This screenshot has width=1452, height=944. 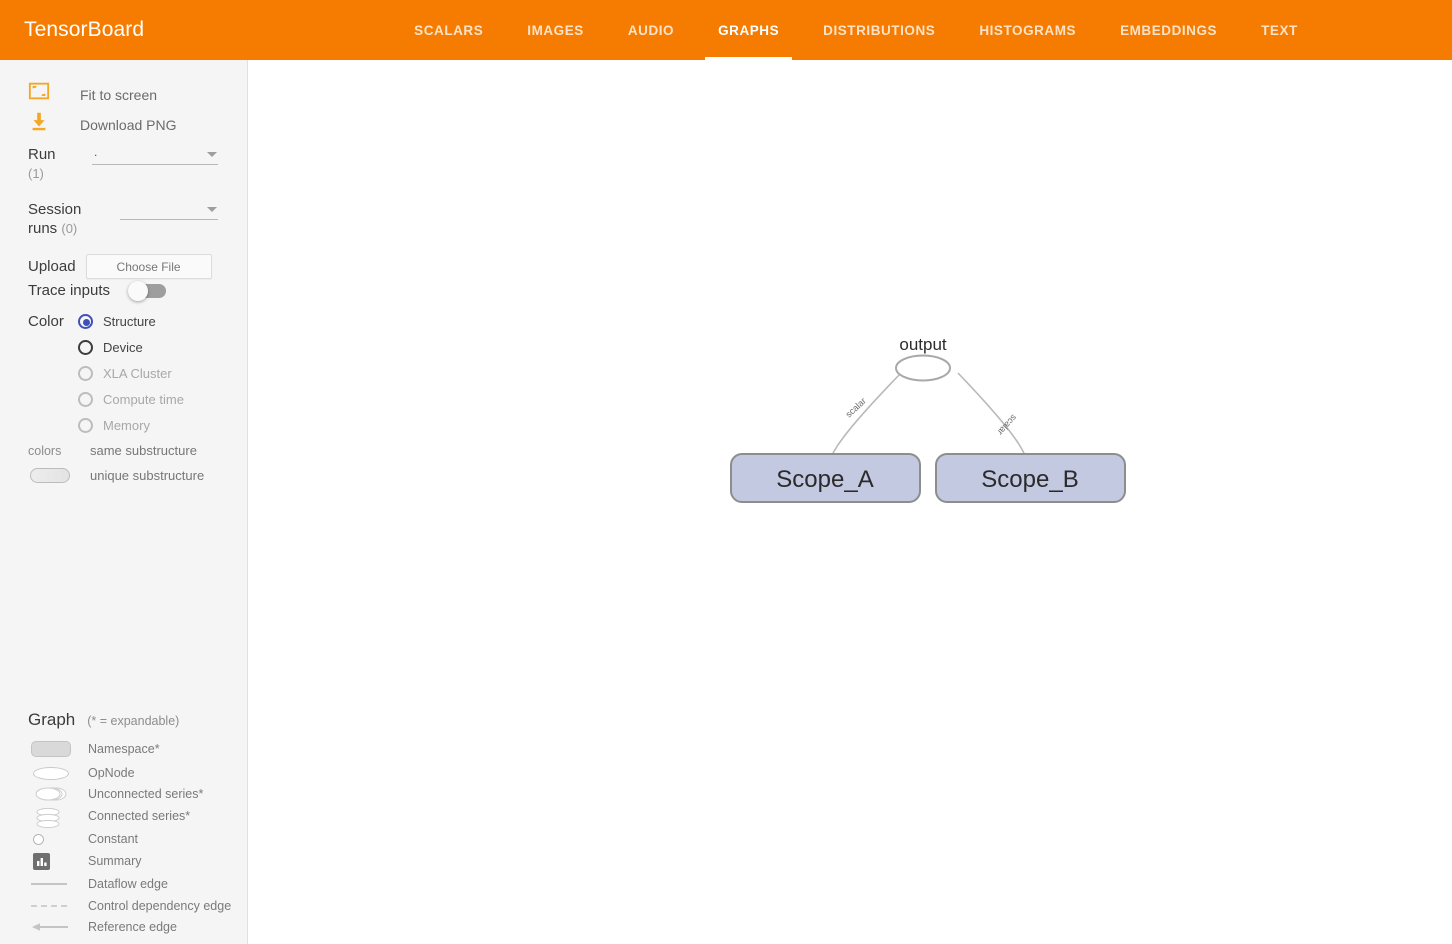 I want to click on reference-edge-icon, so click(x=51, y=927).